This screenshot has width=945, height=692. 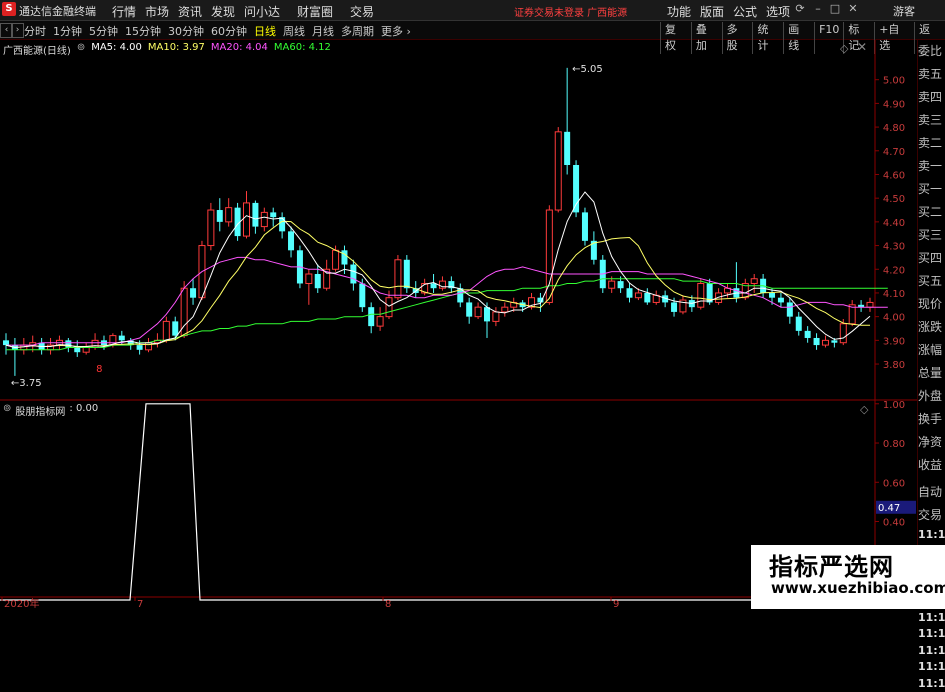 I want to click on trade-time: 11:10, so click(x=931, y=535).